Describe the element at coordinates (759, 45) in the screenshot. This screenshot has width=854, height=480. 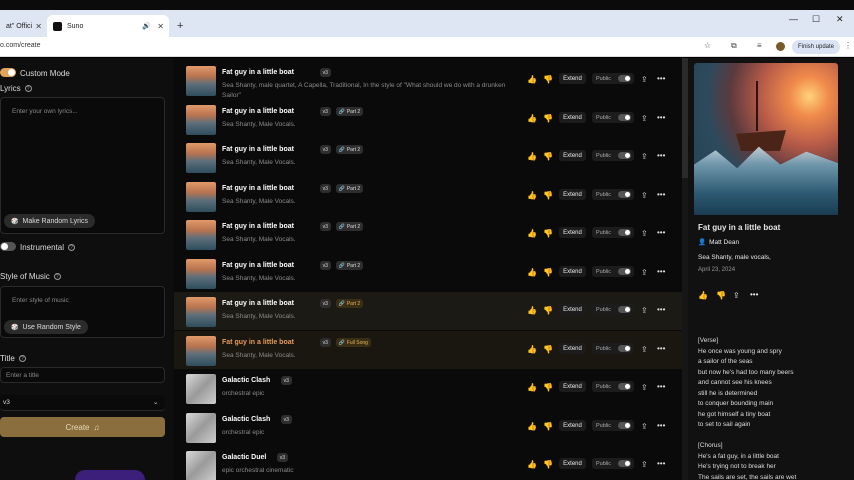
I see `media-icon: ≡` at that location.